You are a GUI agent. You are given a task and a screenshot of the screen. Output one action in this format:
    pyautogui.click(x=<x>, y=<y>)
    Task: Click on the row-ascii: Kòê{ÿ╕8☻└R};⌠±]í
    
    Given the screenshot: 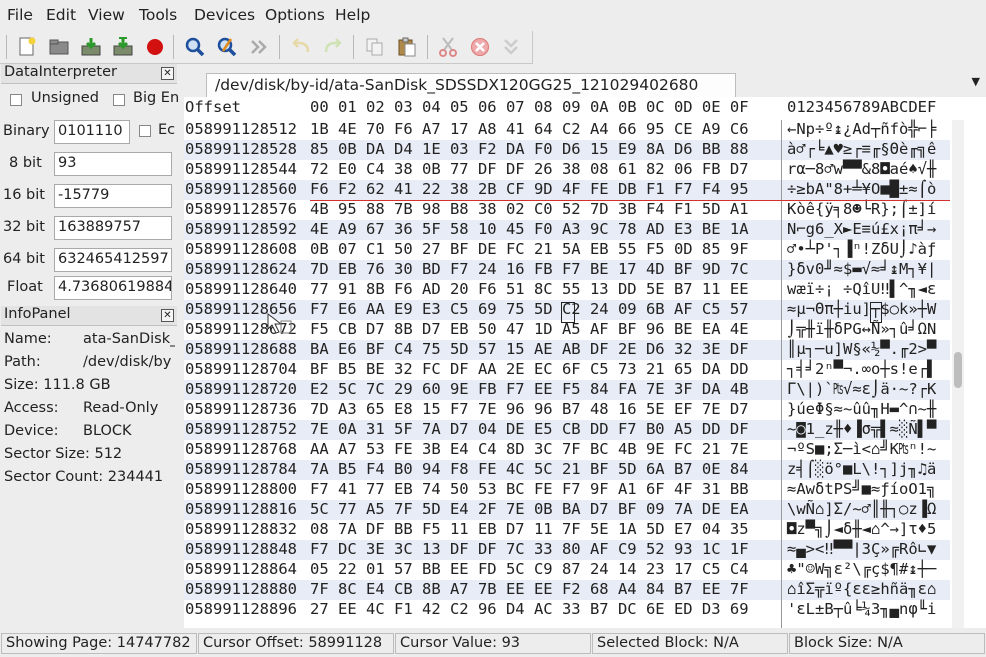 What is the action you would take?
    pyautogui.click(x=861, y=209)
    